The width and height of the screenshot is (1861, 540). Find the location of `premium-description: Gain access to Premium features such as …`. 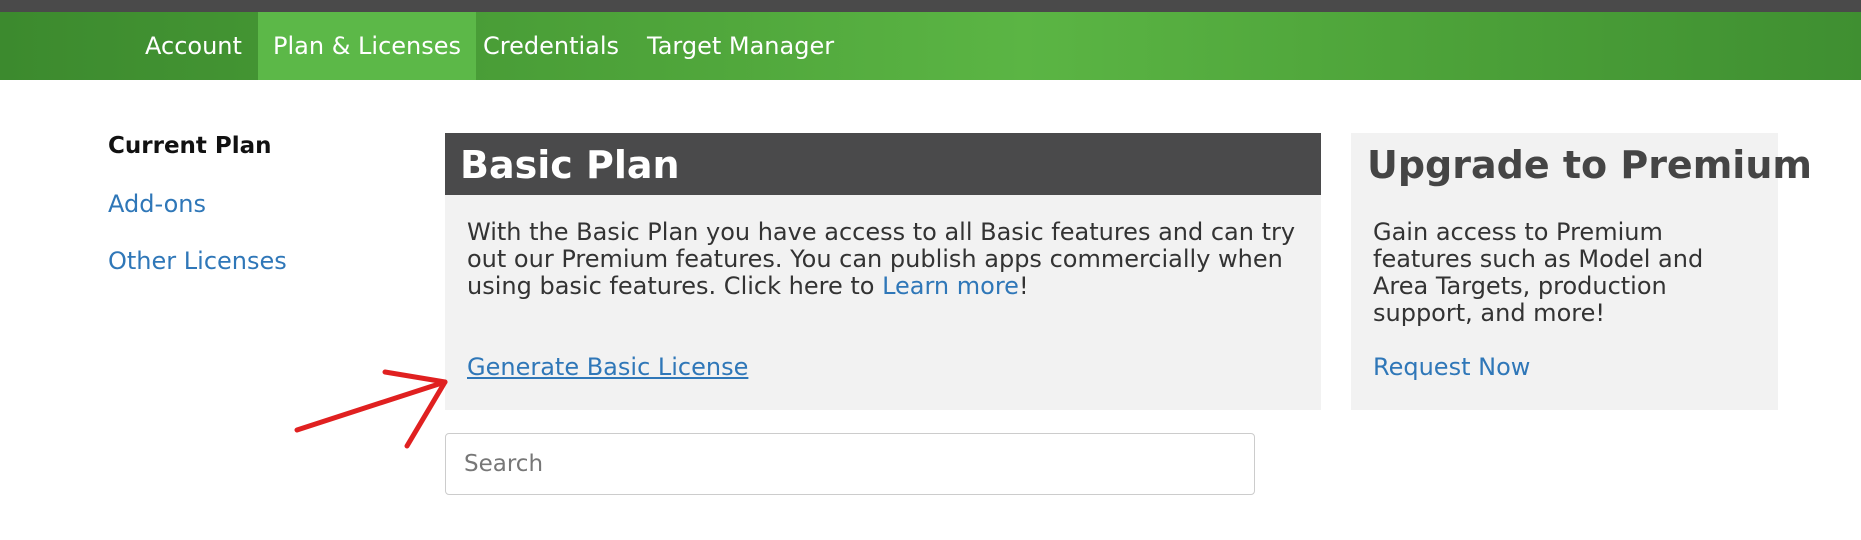

premium-description: Gain access to Premium features such as … is located at coordinates (1538, 272).